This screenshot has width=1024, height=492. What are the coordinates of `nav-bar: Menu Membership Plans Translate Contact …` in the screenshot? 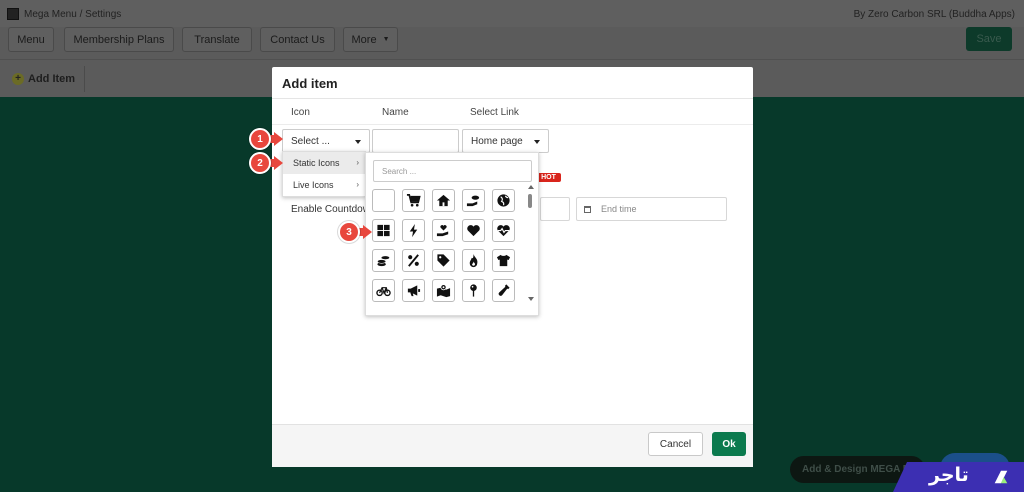 It's located at (512, 43).